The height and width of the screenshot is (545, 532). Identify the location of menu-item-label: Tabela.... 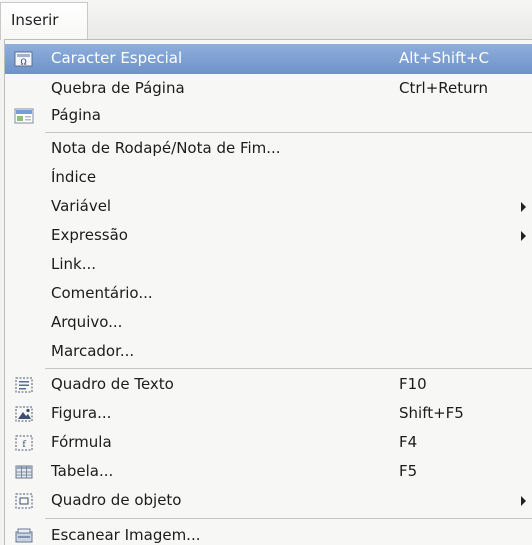
(82, 471).